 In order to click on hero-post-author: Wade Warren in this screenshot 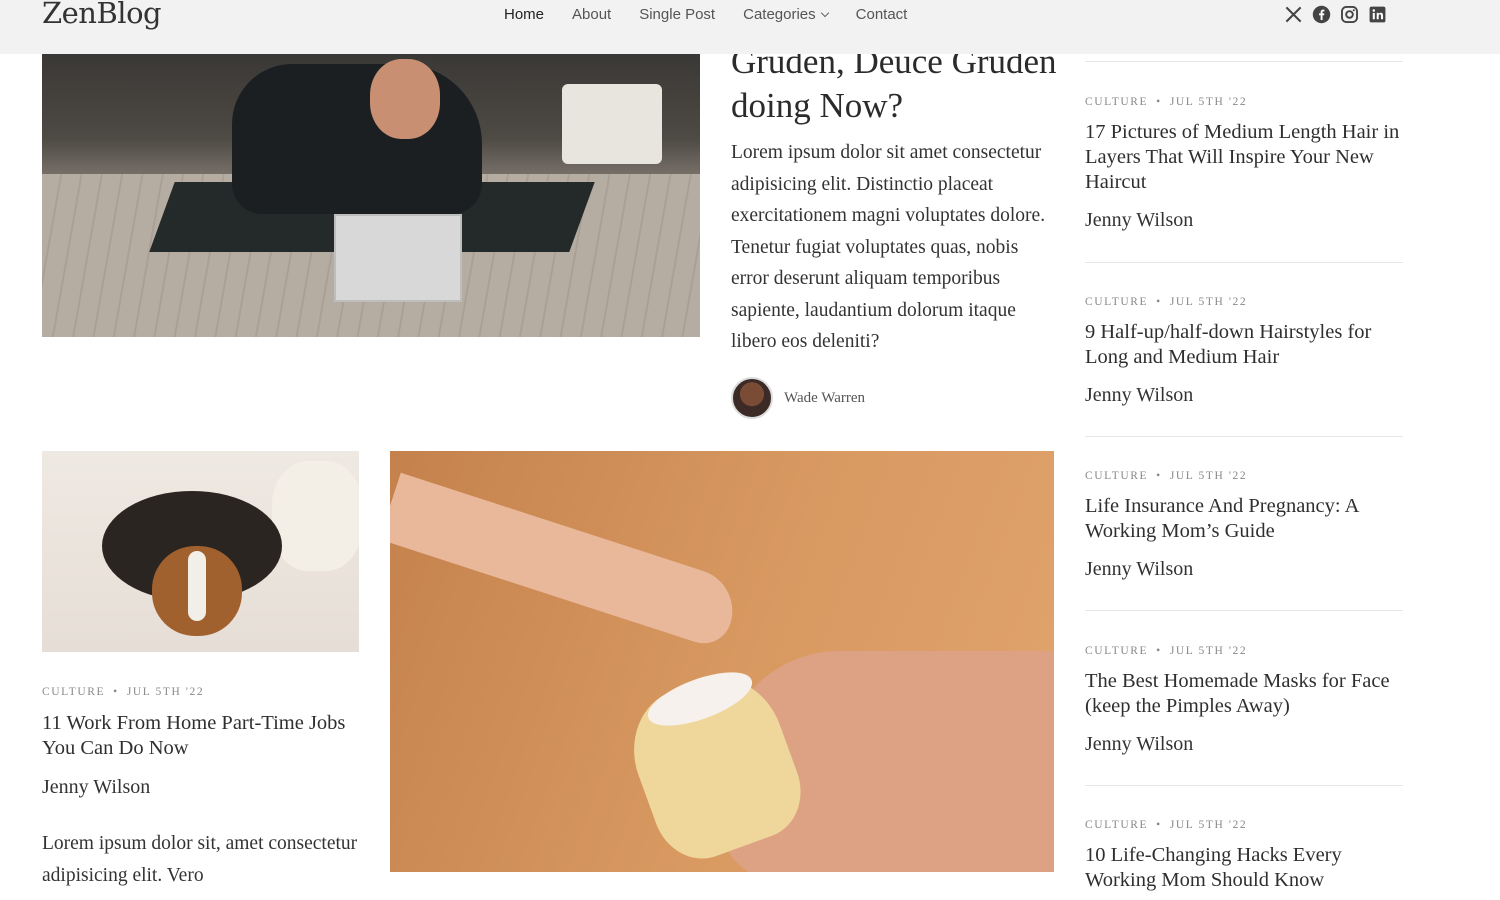, I will do `click(798, 398)`.